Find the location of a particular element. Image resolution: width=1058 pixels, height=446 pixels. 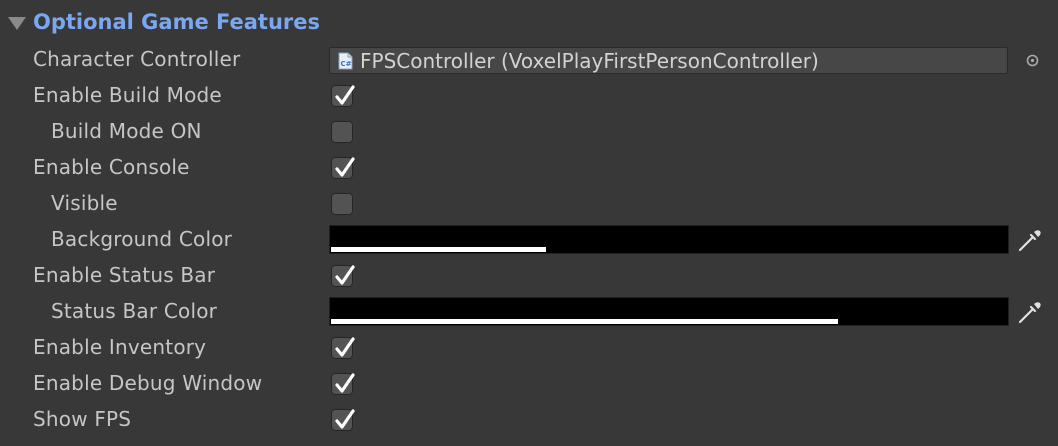

status-bar-color-row: Status Bar Color is located at coordinates (529, 310).